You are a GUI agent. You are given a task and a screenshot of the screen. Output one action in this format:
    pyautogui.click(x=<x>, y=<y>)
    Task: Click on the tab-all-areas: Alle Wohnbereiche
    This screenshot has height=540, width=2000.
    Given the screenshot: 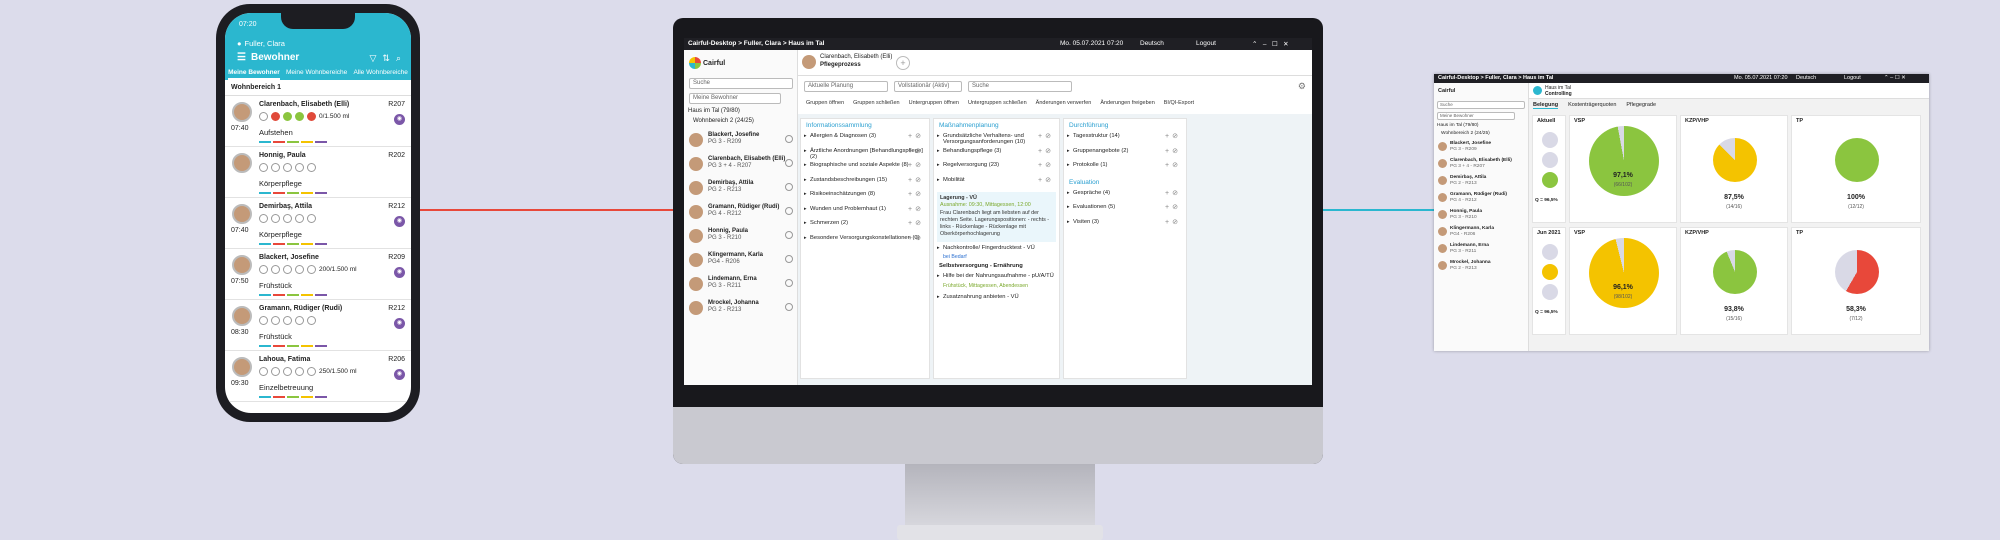 What is the action you would take?
    pyautogui.click(x=380, y=74)
    